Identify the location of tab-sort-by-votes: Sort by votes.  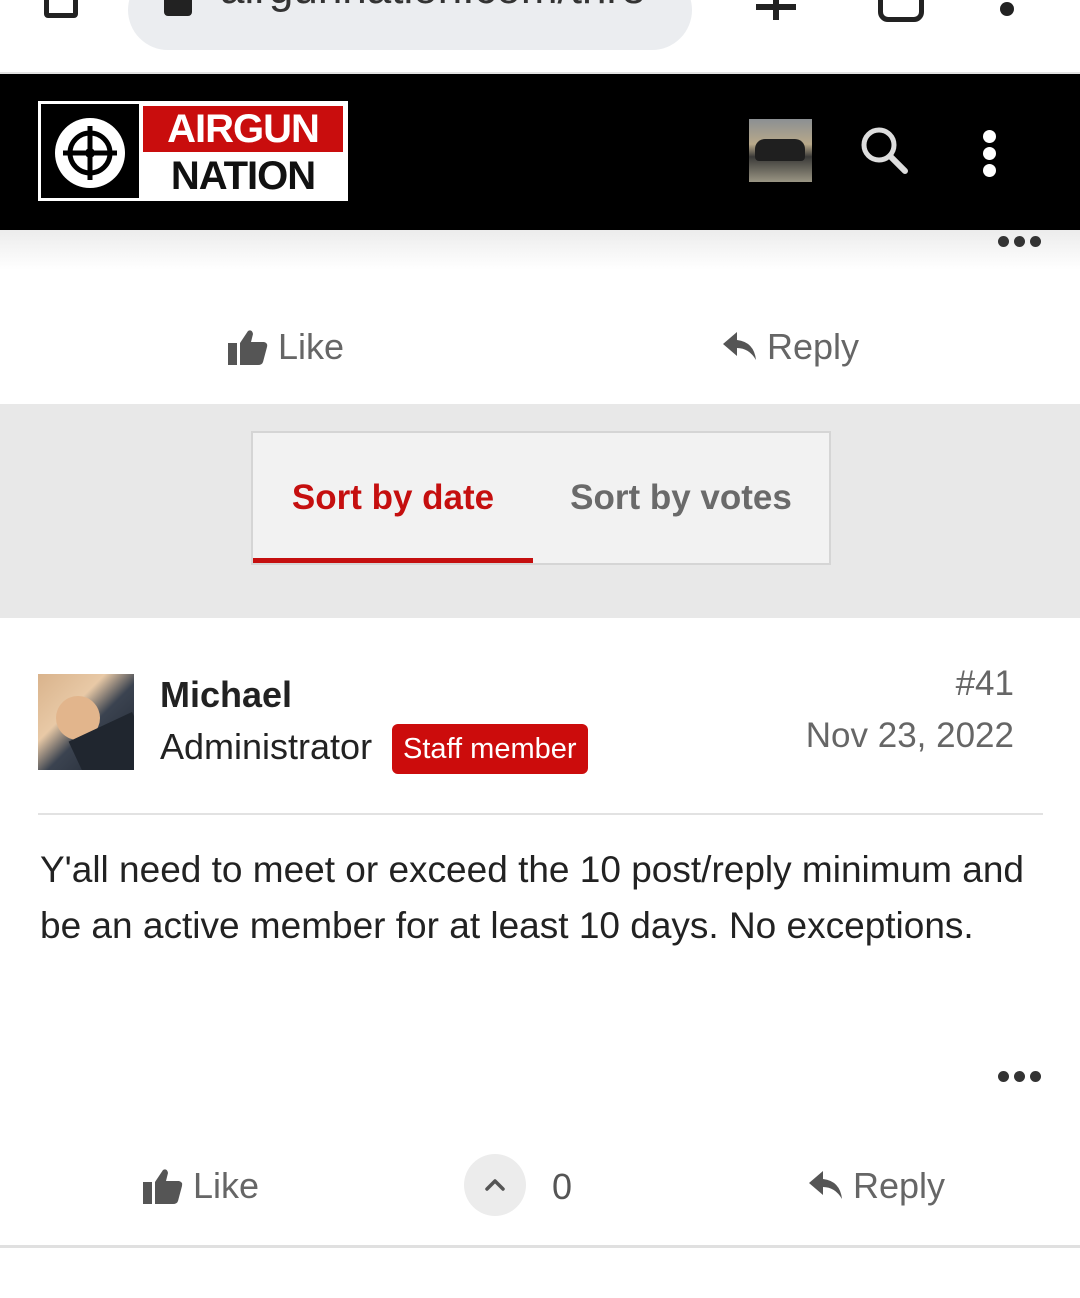
(681, 498).